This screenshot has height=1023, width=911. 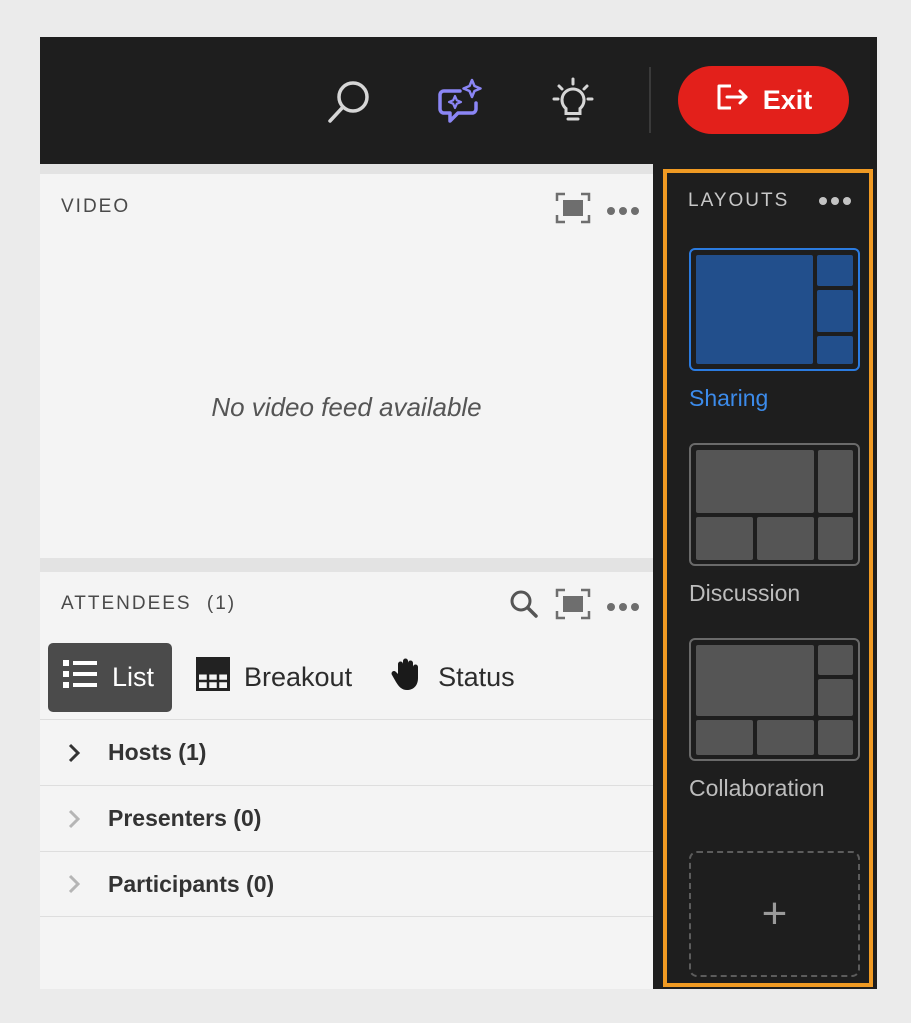 I want to click on layouts-title: LAYOUTS, so click(x=739, y=200).